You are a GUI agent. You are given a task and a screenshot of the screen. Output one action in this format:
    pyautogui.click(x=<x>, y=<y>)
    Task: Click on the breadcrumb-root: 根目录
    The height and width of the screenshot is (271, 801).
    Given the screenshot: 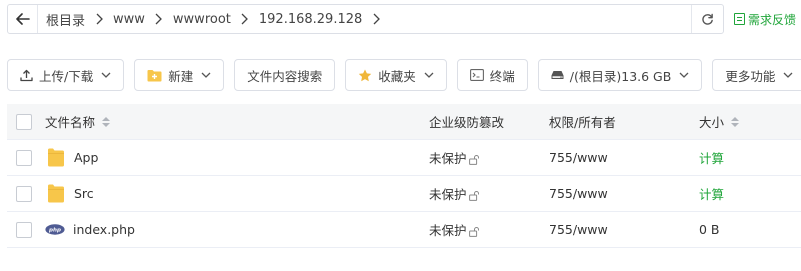 What is the action you would take?
    pyautogui.click(x=65, y=19)
    